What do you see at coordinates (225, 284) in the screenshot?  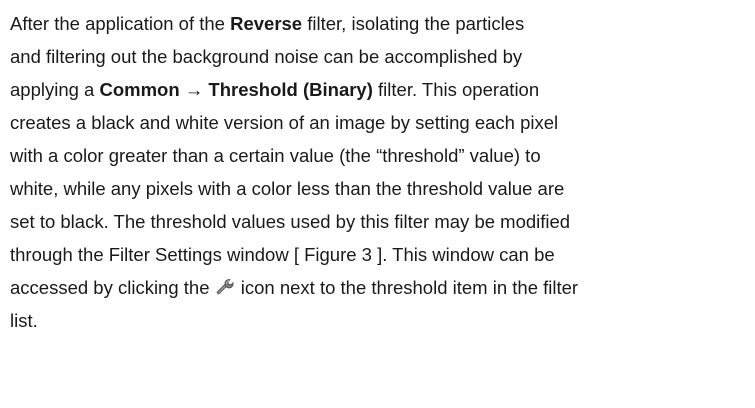 I see `wrench-icon` at bounding box center [225, 284].